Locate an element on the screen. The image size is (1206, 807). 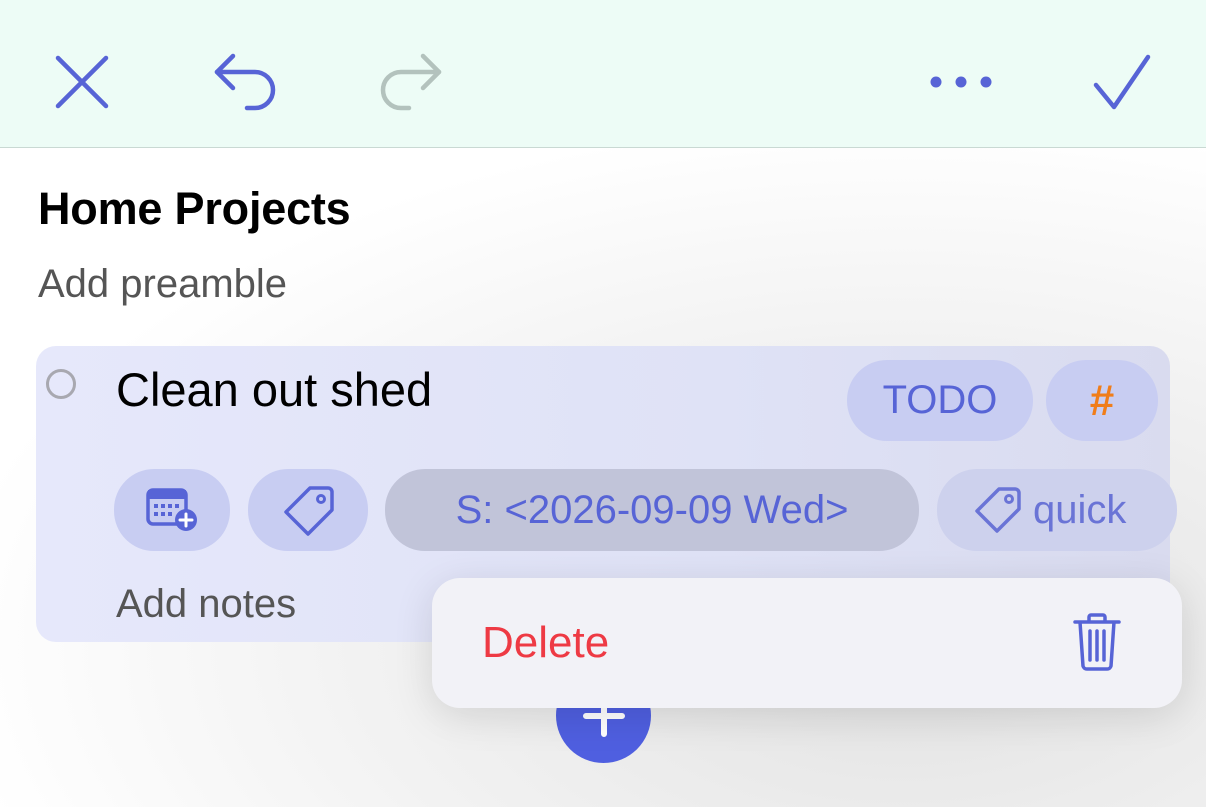
add-tag-button is located at coordinates (308, 510).